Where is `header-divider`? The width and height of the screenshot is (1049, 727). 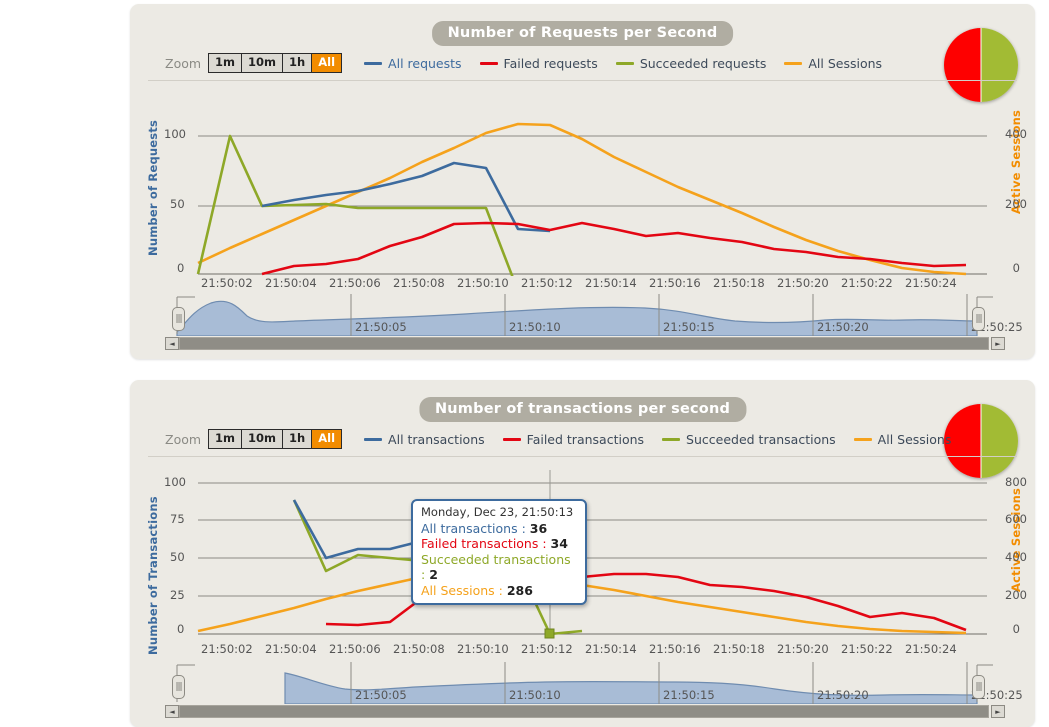
header-divider is located at coordinates (582, 80).